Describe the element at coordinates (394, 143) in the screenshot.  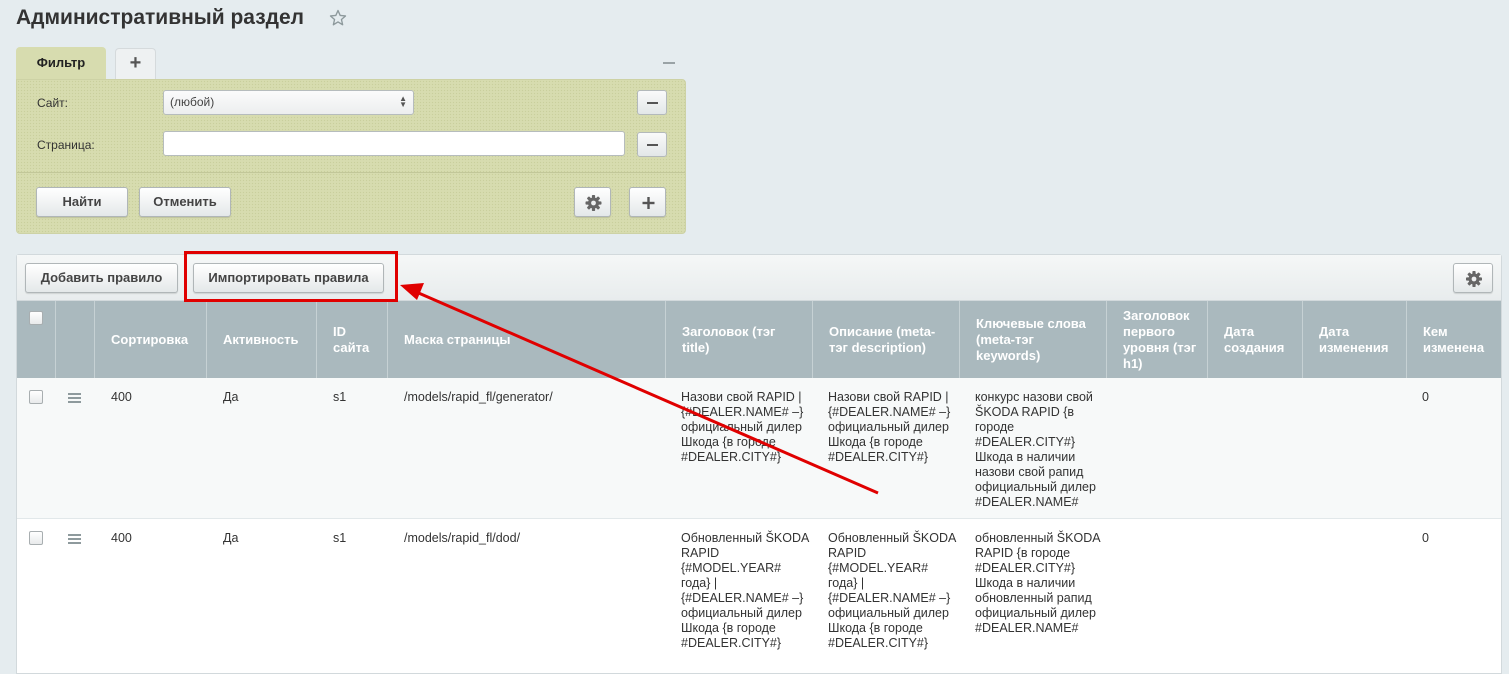
I see `page-input` at that location.